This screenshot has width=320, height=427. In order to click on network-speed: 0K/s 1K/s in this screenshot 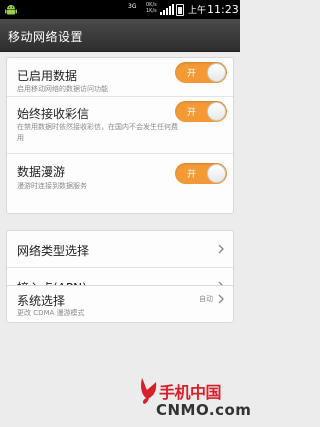, I will do `click(151, 8)`.